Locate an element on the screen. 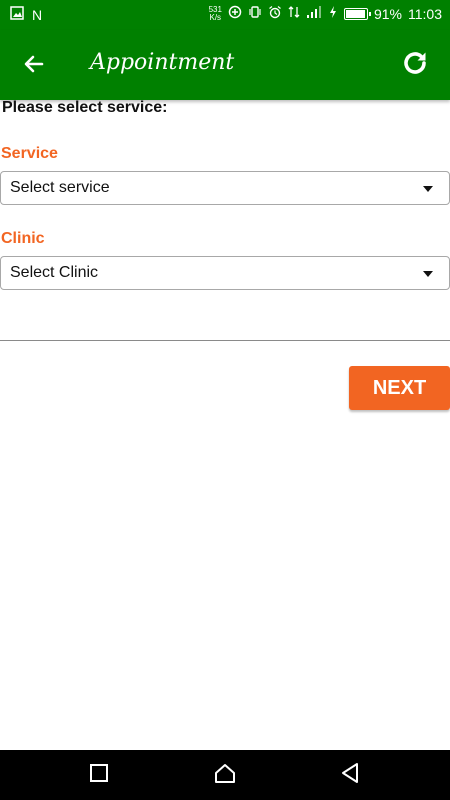 This screenshot has width=450, height=800. signal-icon is located at coordinates (314, 13).